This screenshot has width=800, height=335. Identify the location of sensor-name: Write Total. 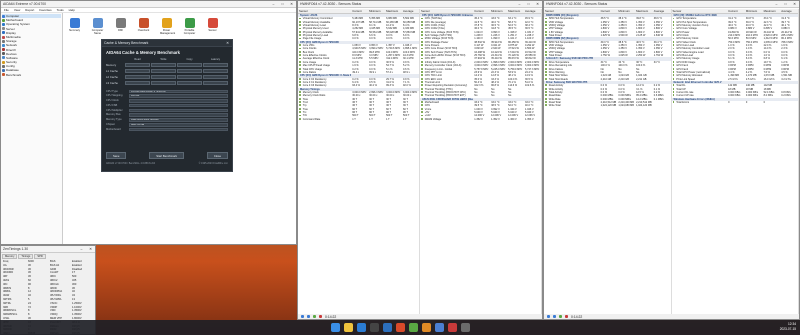
(572, 105).